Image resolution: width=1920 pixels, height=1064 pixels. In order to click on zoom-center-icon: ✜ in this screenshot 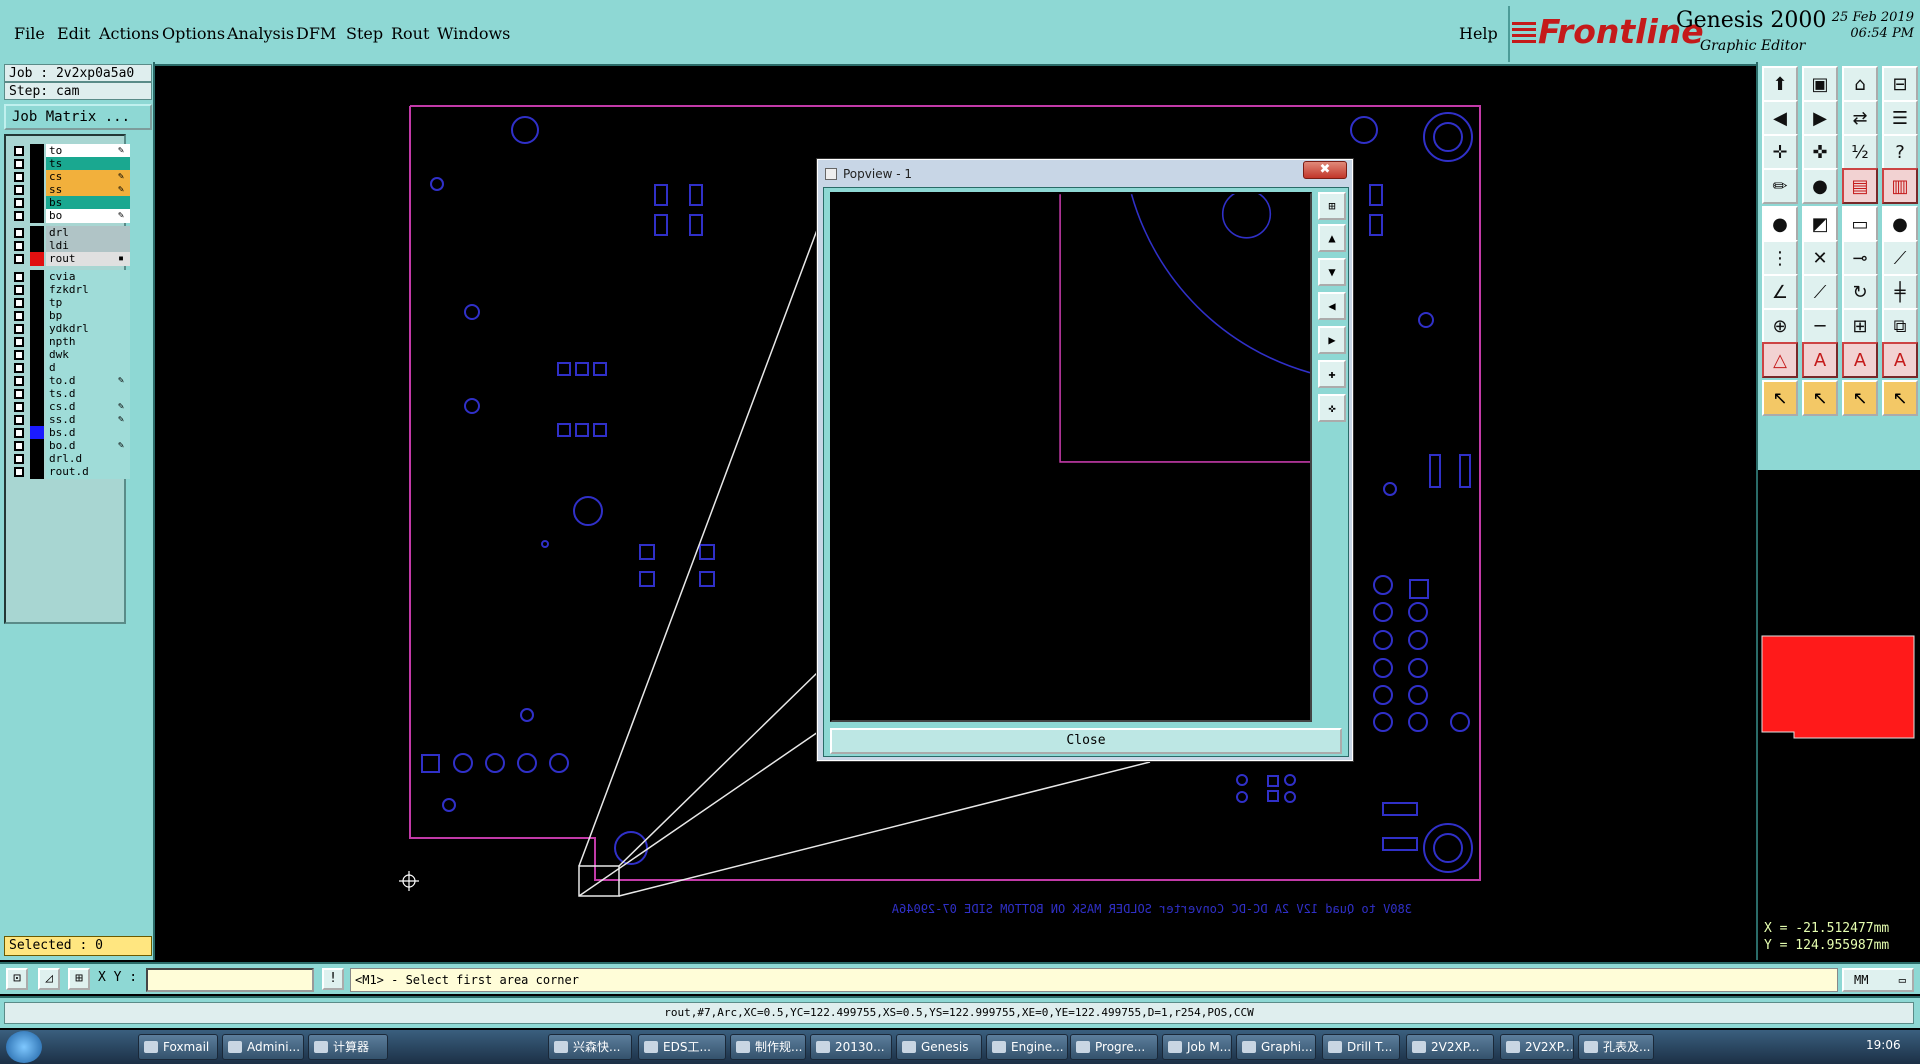, I will do `click(1820, 152)`.